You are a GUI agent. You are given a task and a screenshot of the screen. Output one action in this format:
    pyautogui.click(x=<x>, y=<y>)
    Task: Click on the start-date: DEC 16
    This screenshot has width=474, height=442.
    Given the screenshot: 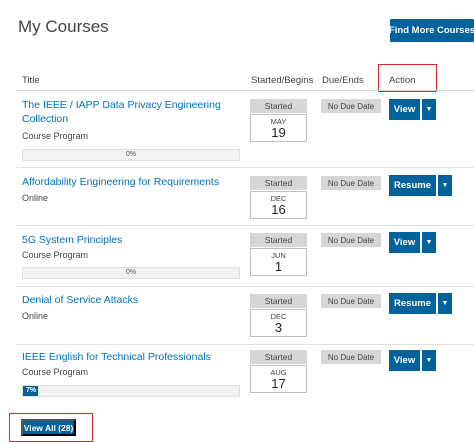 What is the action you would take?
    pyautogui.click(x=278, y=205)
    